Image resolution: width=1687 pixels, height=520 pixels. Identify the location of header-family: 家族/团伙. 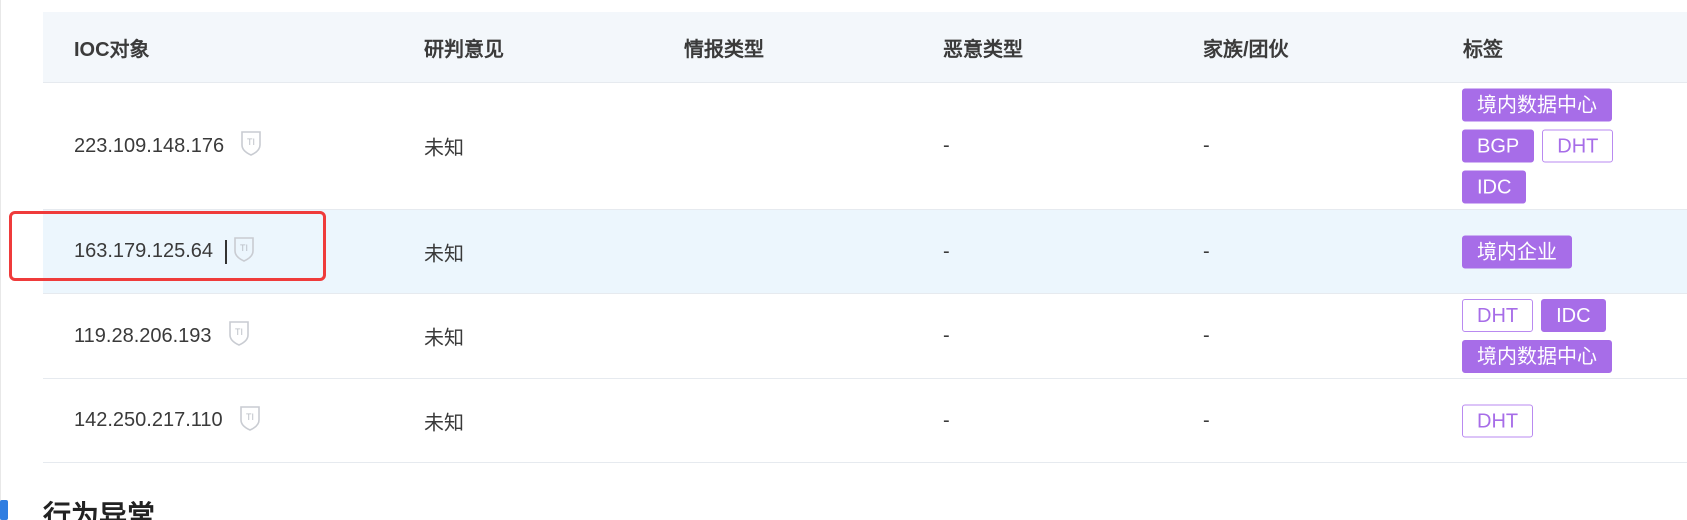
(1246, 49).